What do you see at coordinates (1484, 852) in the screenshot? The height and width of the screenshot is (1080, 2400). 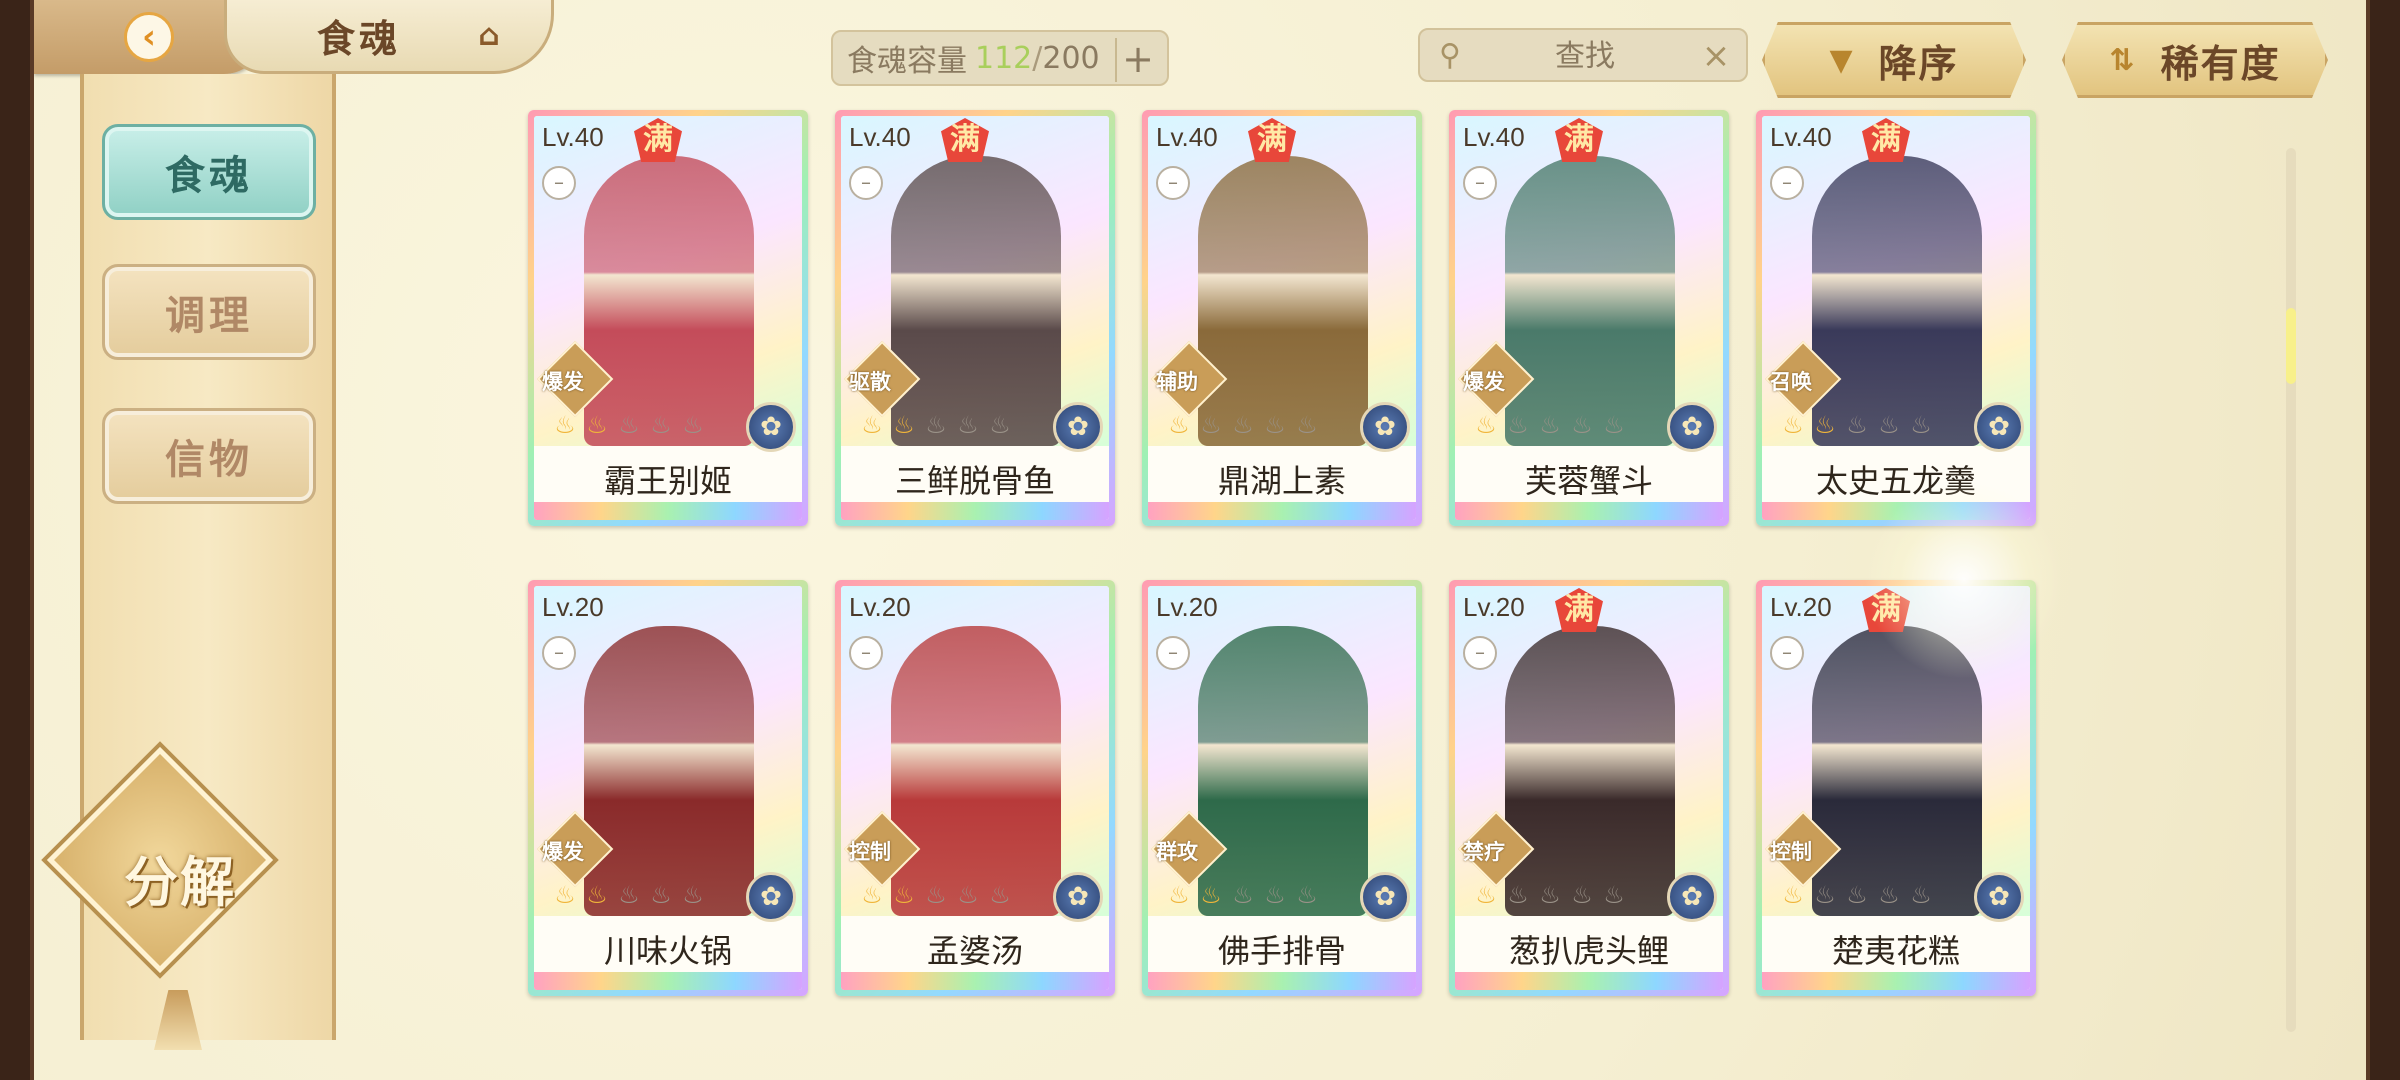 I see `role-tag-label: 禁疗` at bounding box center [1484, 852].